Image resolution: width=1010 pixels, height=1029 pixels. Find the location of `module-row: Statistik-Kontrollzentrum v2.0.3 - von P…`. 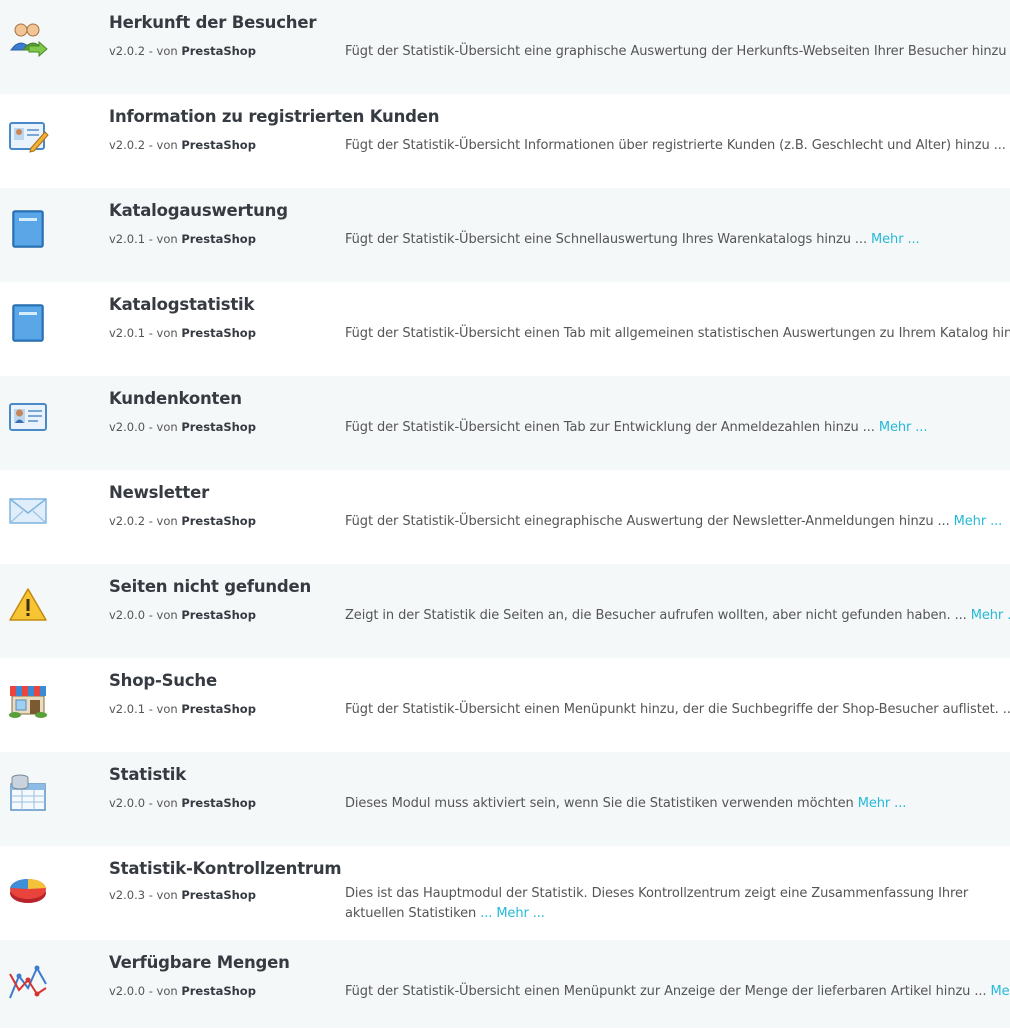

module-row: Statistik-Kontrollzentrum v2.0.3 - von P… is located at coordinates (505, 893).